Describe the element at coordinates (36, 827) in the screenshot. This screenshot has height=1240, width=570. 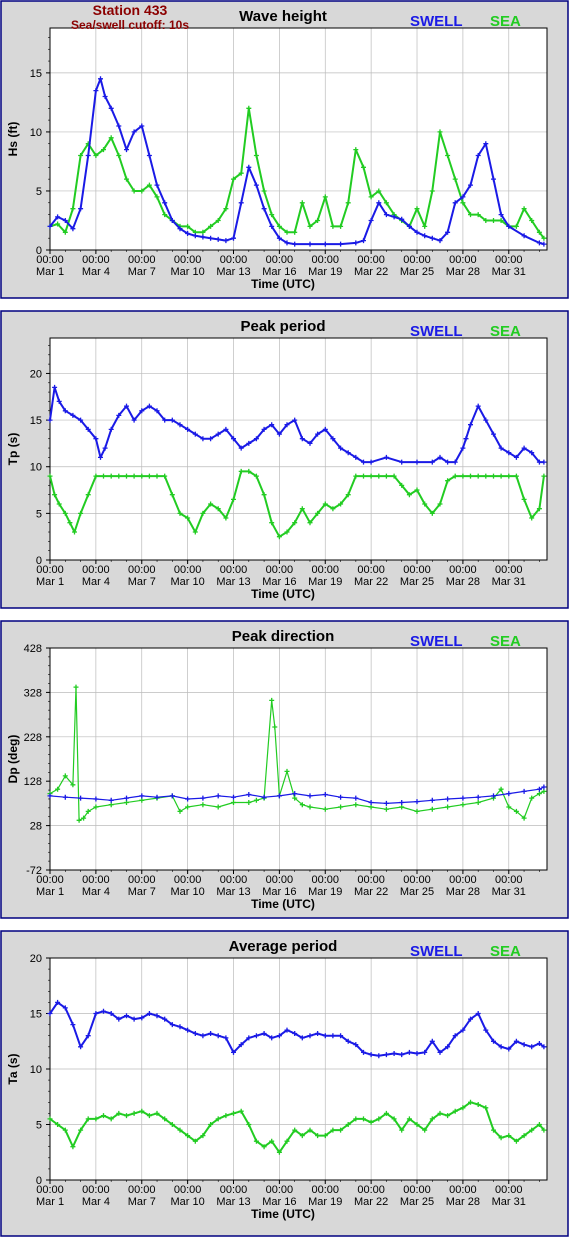
I see `y-tick-label: 28` at that location.